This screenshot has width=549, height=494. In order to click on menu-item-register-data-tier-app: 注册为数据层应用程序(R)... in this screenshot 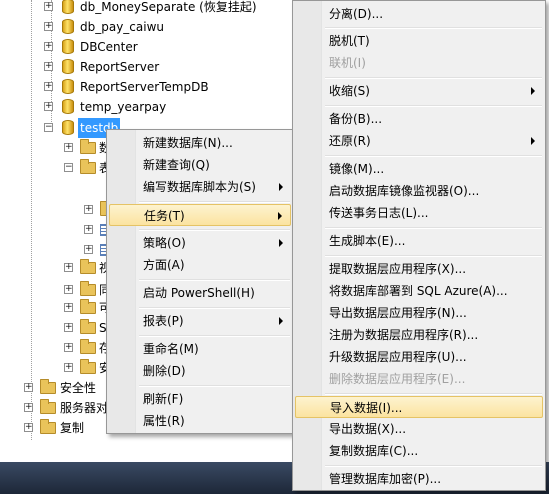, I will do `click(419, 335)`.